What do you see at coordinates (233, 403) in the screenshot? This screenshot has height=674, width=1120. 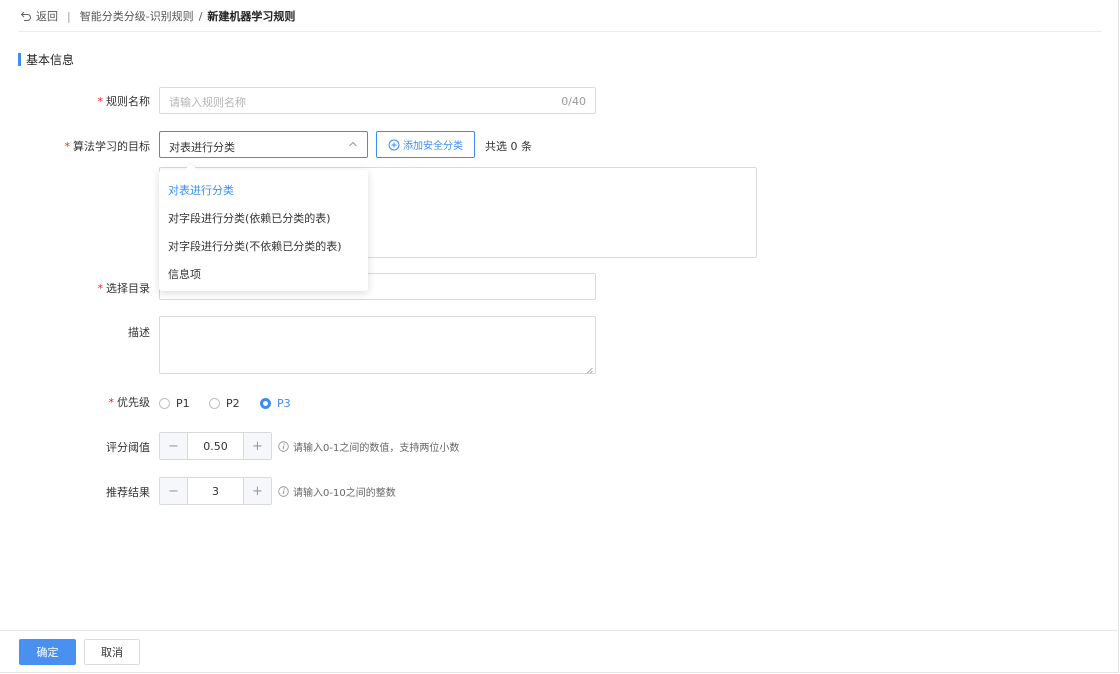 I see `radio-label: P2` at bounding box center [233, 403].